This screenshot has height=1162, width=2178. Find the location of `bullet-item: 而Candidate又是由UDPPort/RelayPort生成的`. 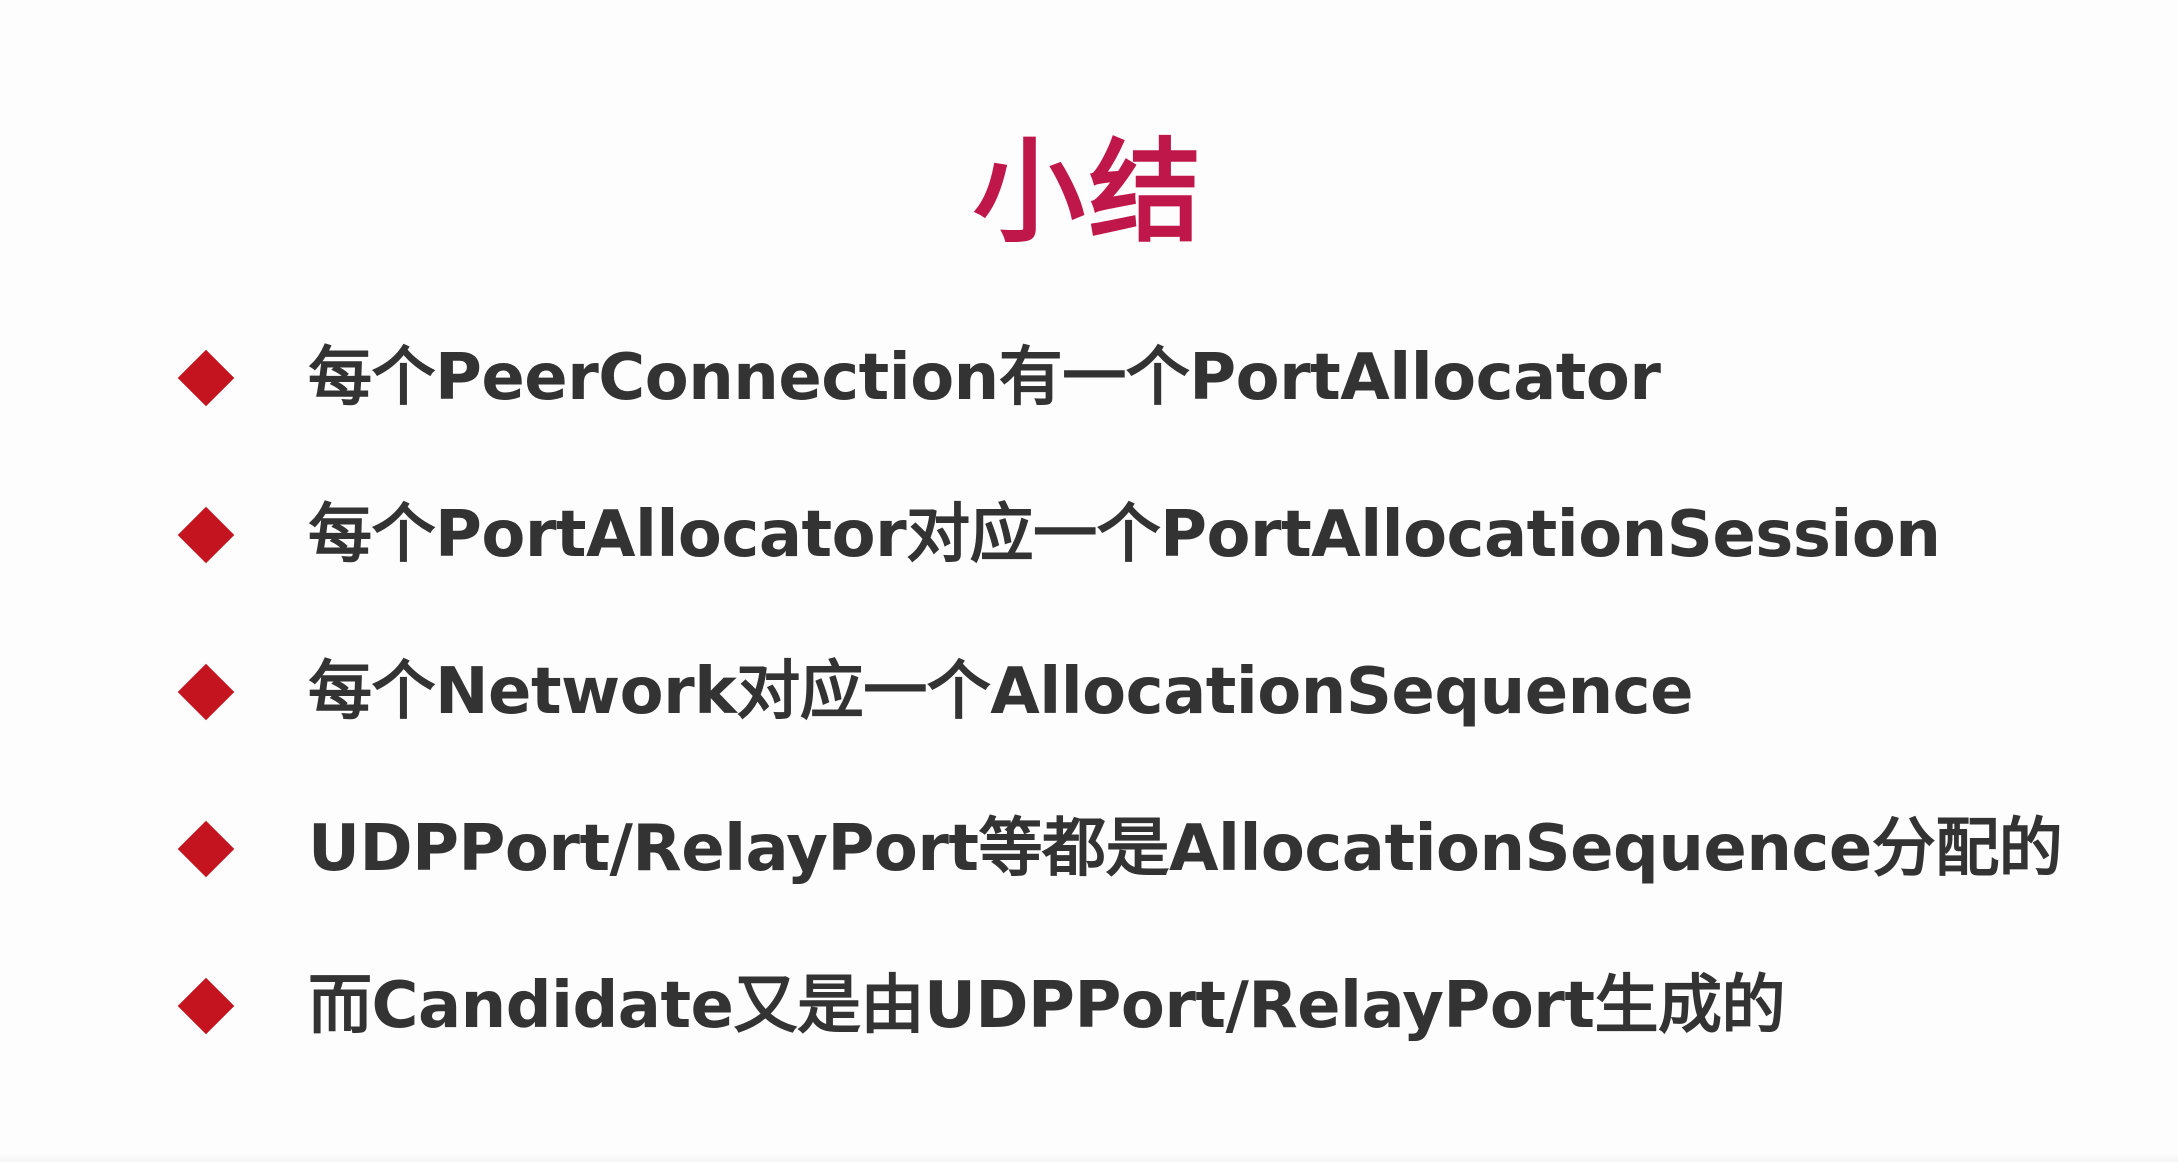

bullet-item: 而Candidate又是由UDPPort/RelayPort生成的 is located at coordinates (1119, 1038).